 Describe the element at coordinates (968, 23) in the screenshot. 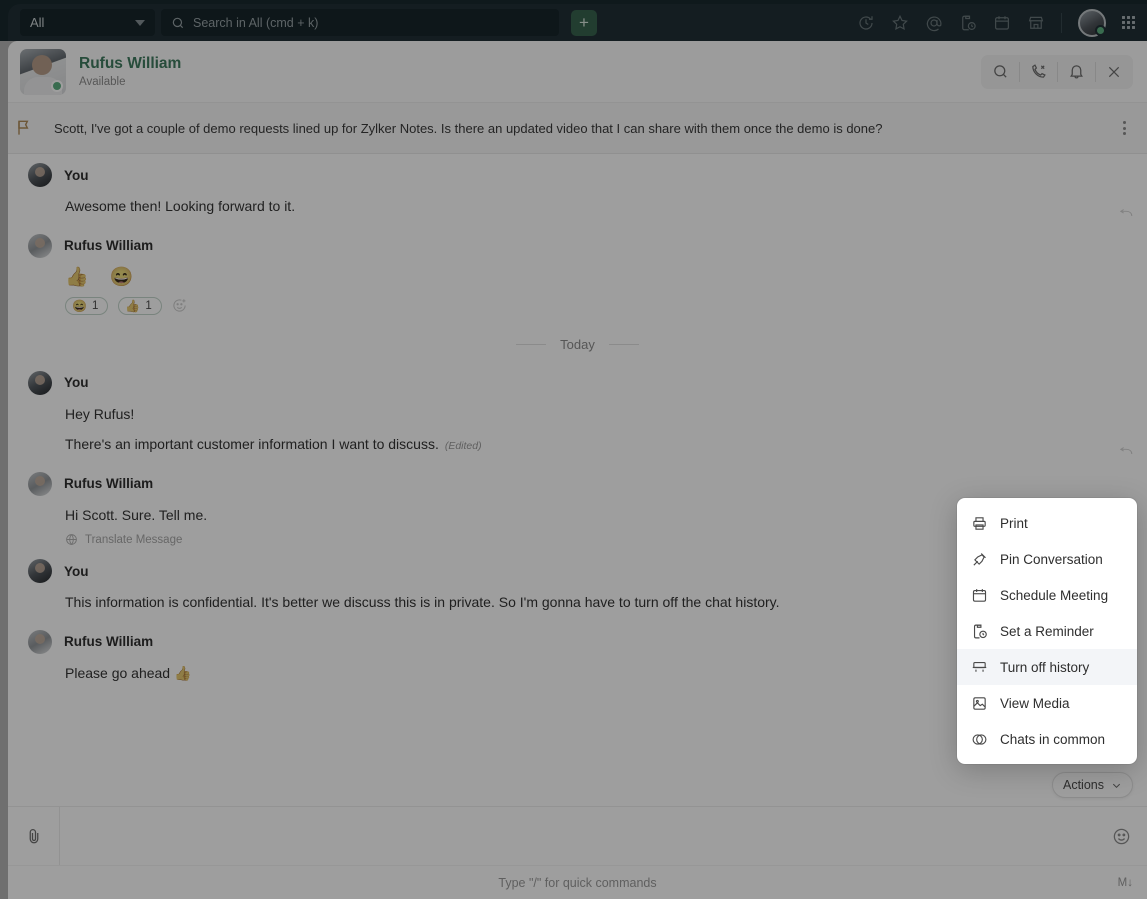

I see `reminder-icon` at that location.